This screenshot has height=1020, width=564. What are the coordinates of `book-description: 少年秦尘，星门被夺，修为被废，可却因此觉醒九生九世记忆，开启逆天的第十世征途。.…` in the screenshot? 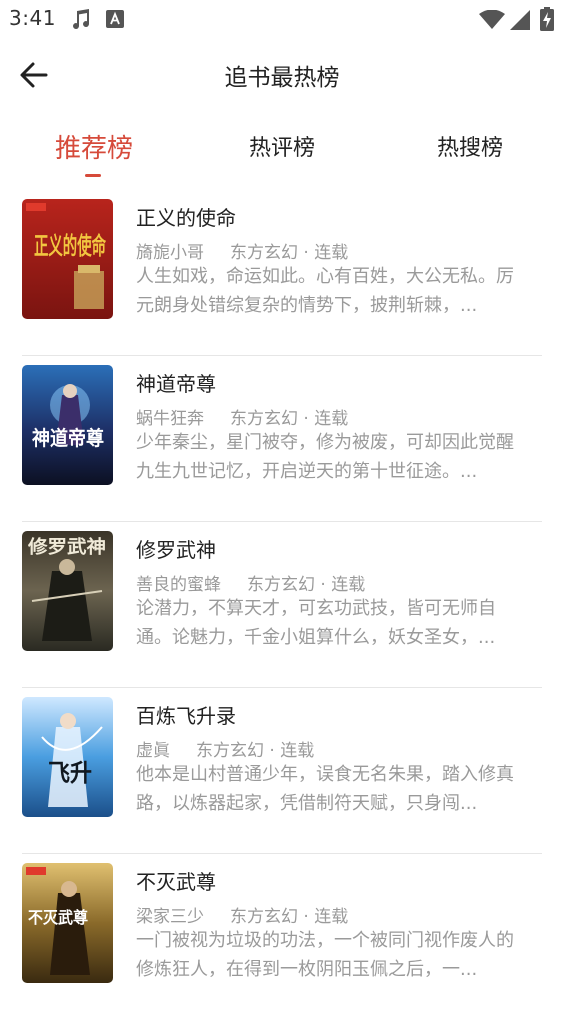 It's located at (325, 457).